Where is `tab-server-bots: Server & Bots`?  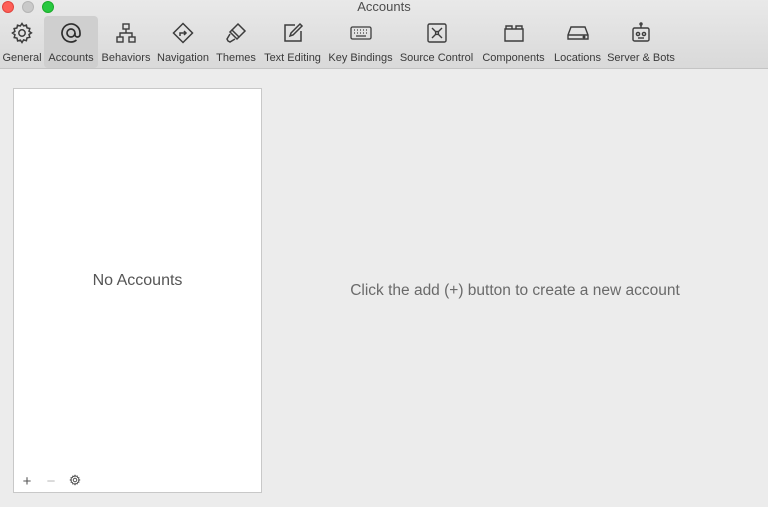 tab-server-bots: Server & Bots is located at coordinates (641, 42).